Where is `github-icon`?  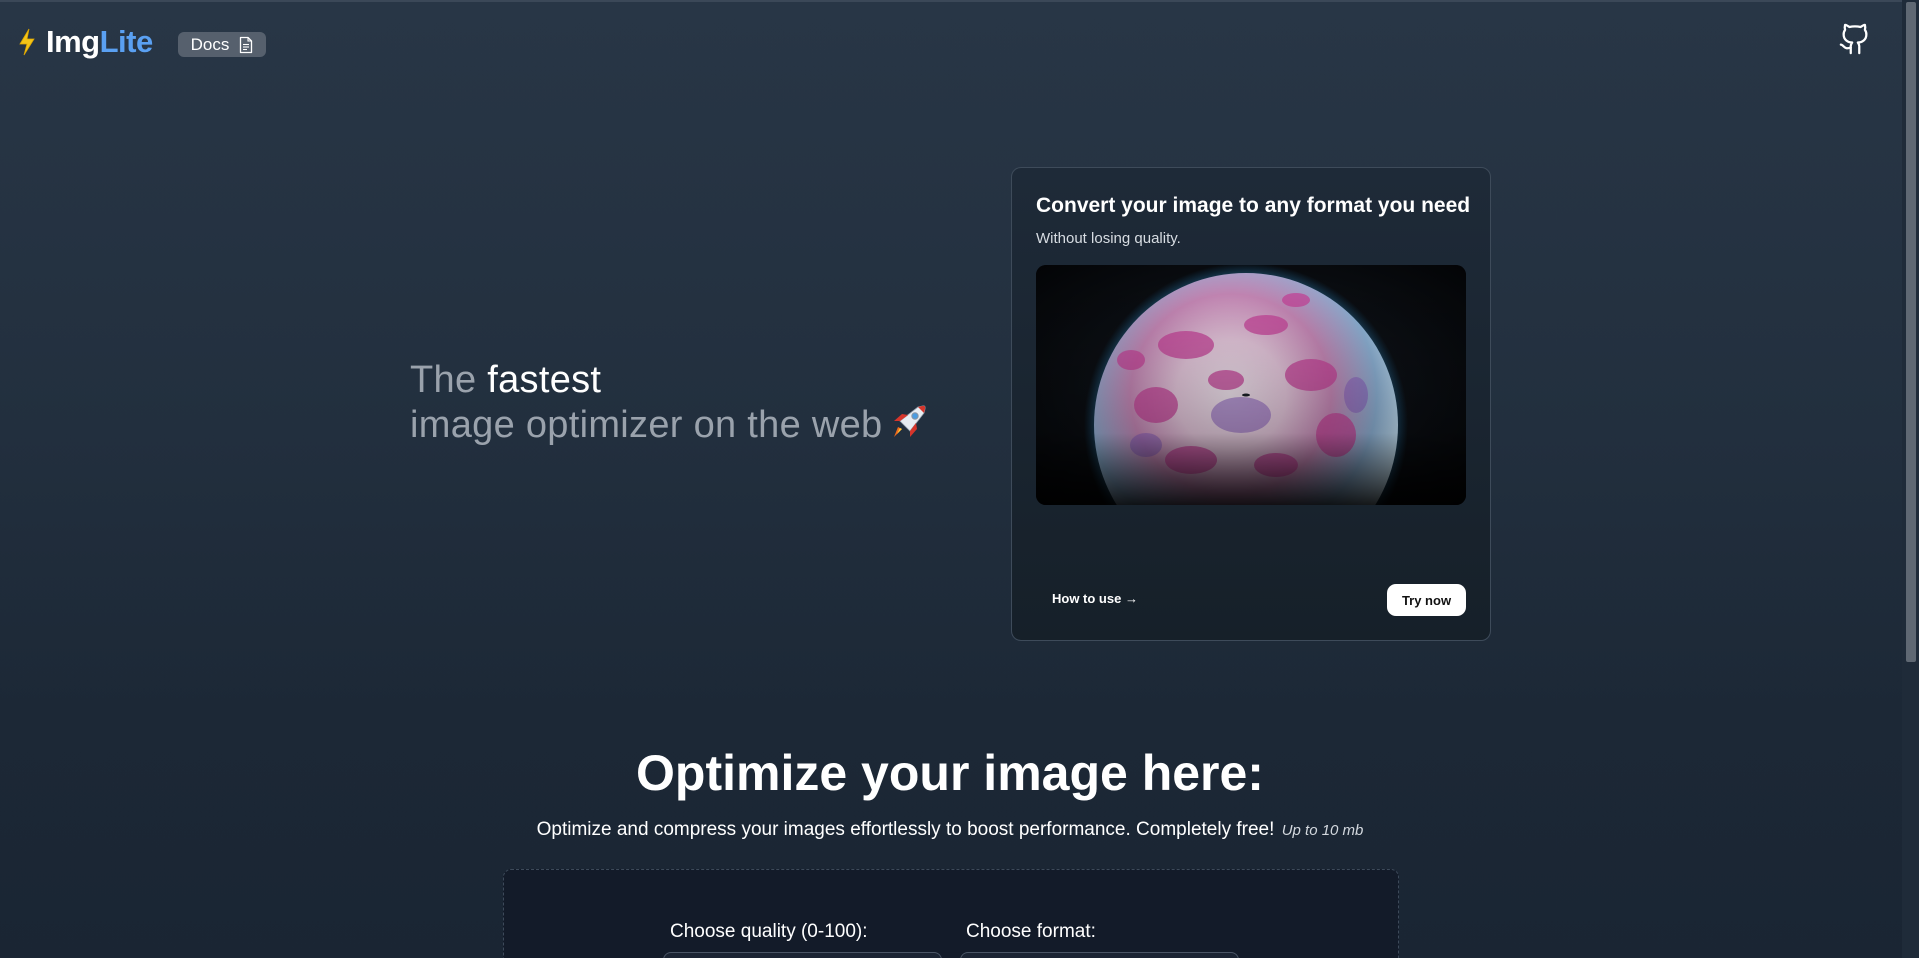
github-icon is located at coordinates (1853, 39).